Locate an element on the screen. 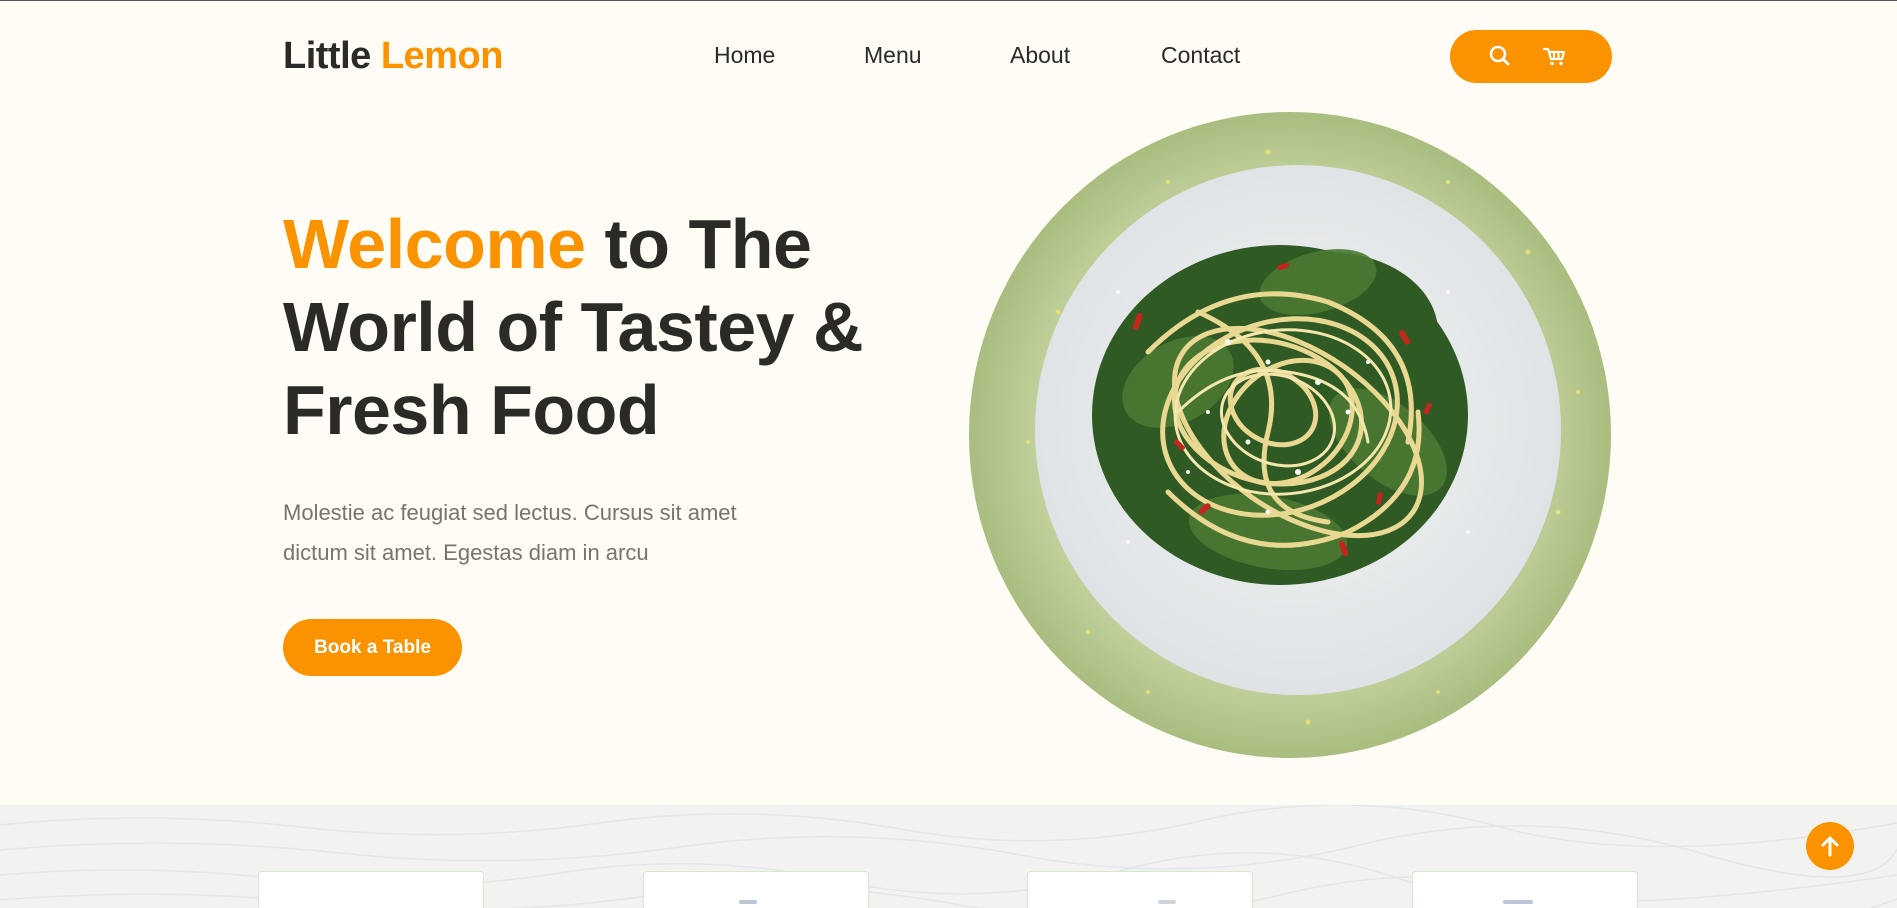  cart-icon is located at coordinates (1555, 56).